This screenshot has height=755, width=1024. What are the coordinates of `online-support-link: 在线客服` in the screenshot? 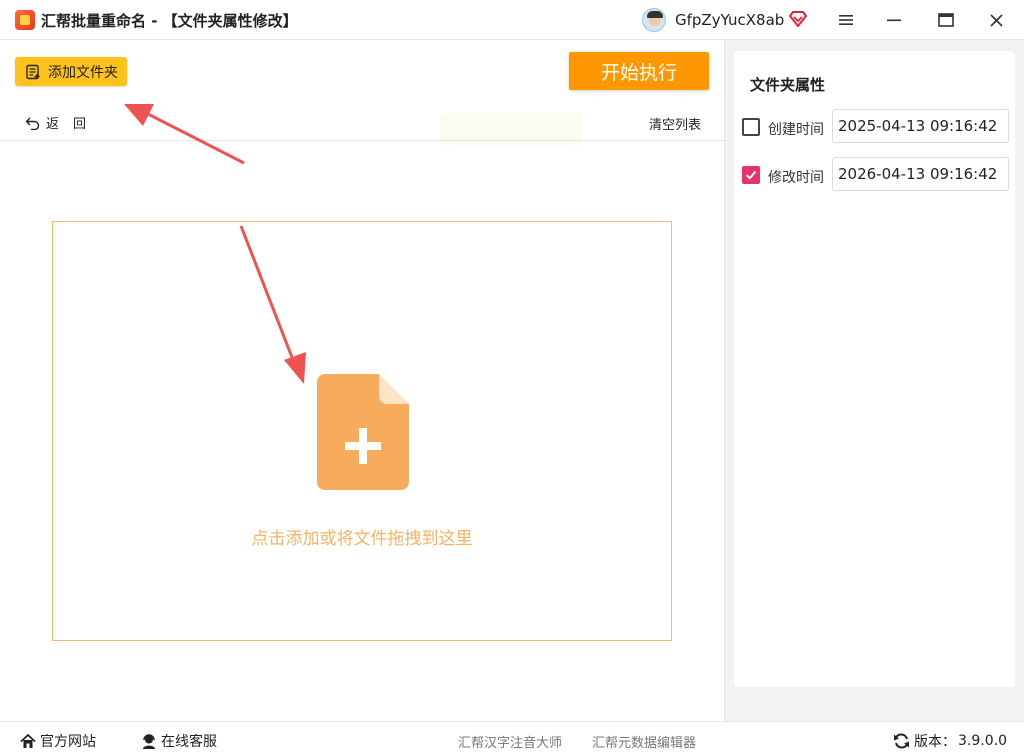 It's located at (179, 741).